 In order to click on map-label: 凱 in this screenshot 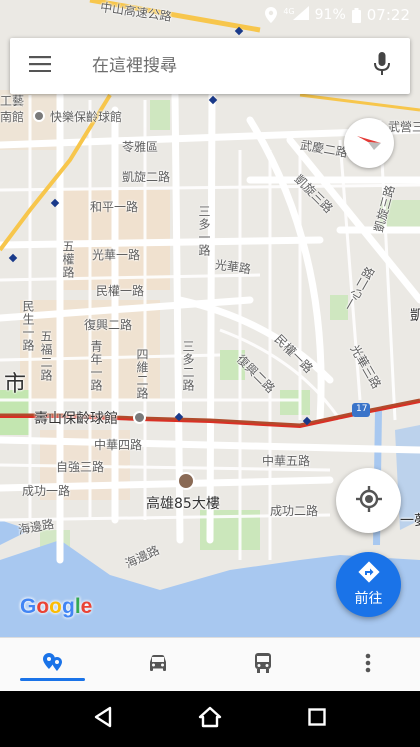, I will do `click(415, 316)`.